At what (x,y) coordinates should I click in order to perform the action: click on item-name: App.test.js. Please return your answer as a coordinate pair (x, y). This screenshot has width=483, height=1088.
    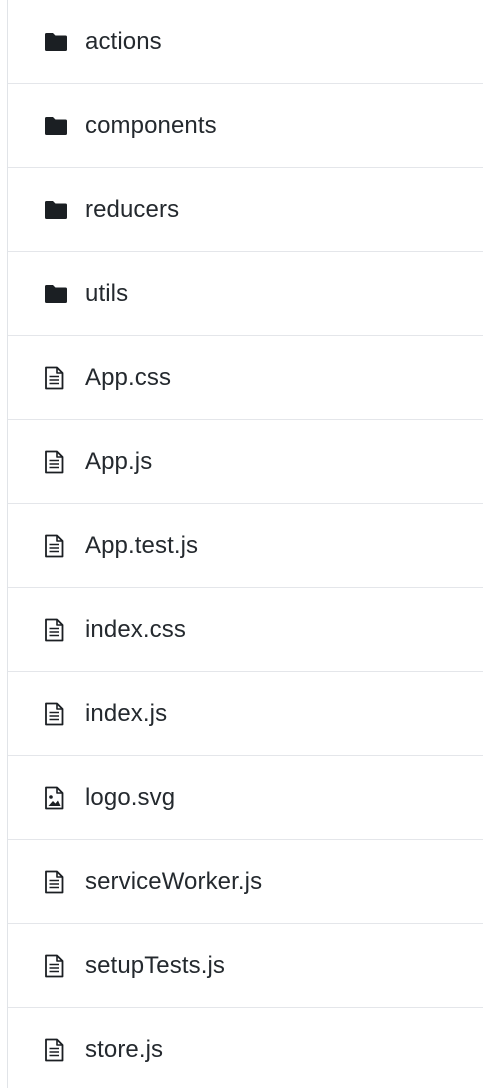
    Looking at the image, I should click on (141, 546).